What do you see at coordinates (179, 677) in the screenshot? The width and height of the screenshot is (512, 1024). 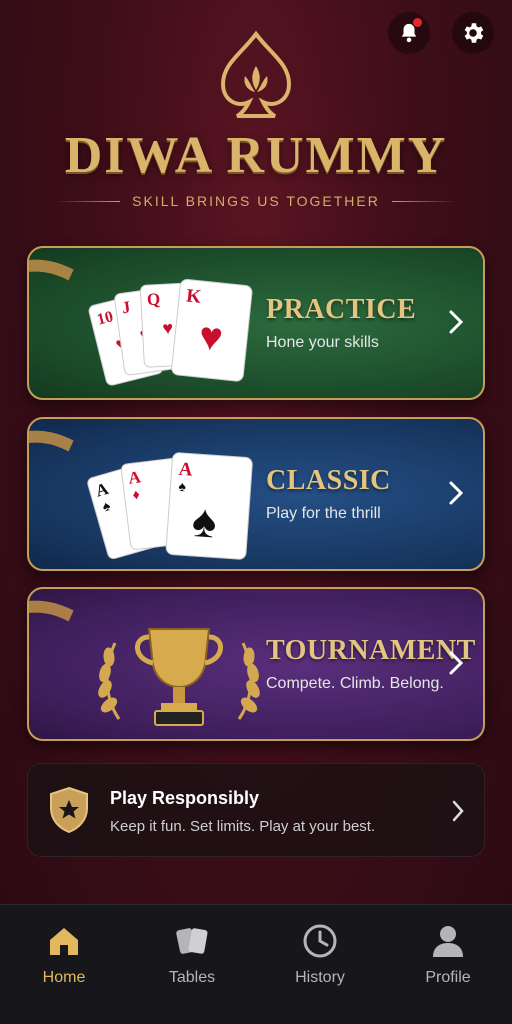 I see `trophy-art` at bounding box center [179, 677].